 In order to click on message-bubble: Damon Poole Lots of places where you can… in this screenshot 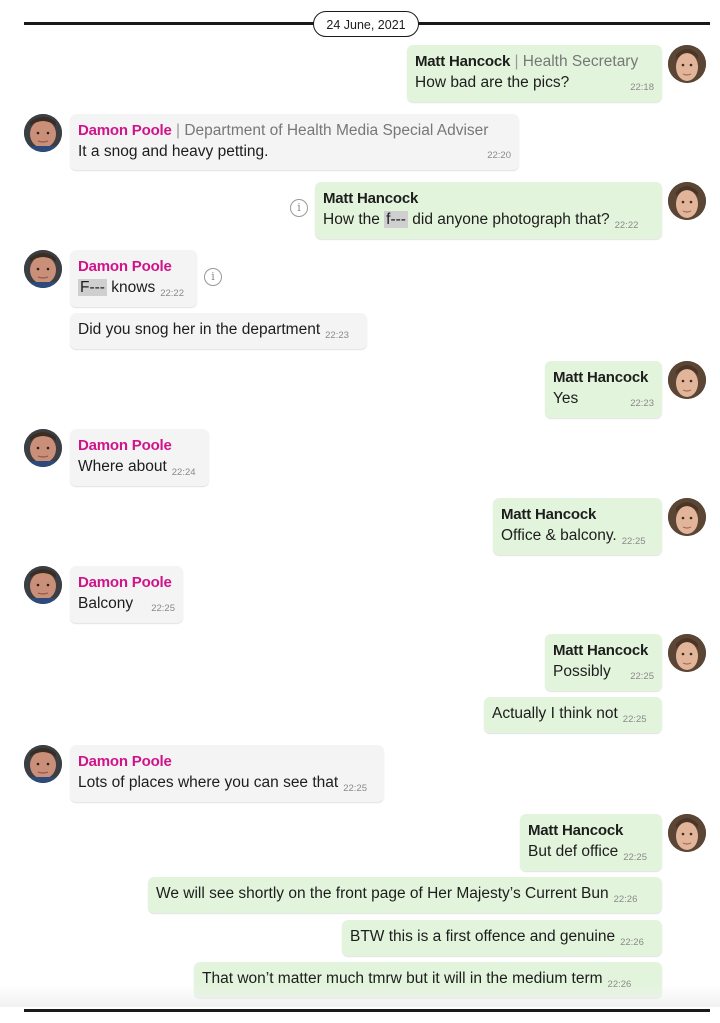, I will do `click(227, 773)`.